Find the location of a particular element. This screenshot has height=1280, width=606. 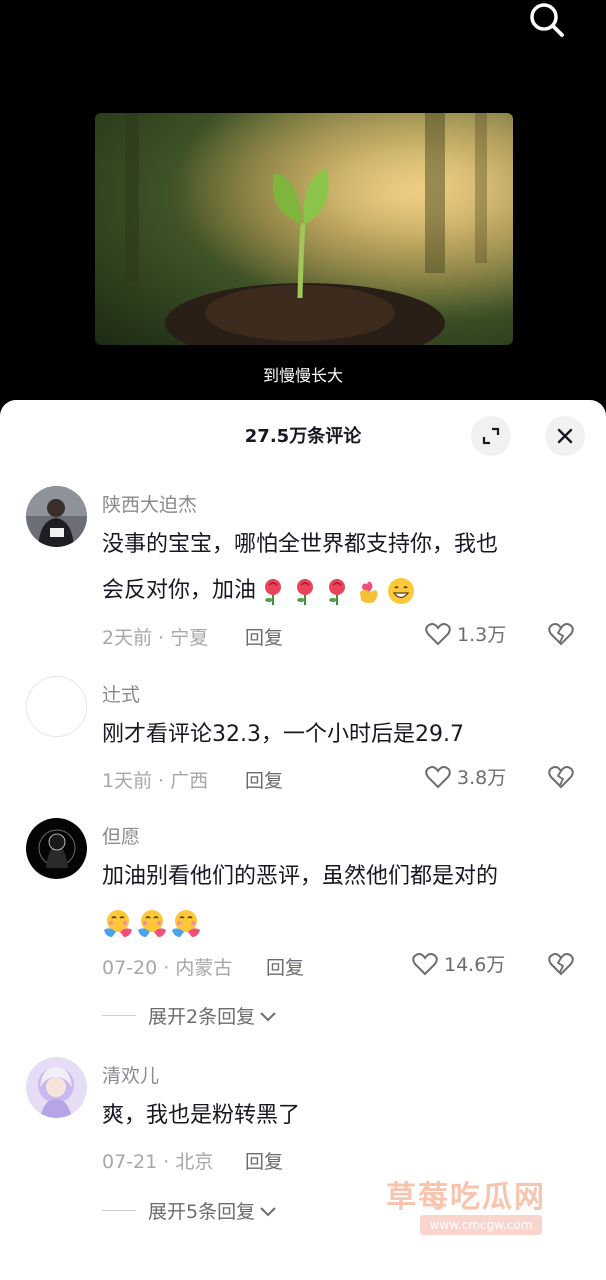

video-subtitle: 到慢慢长大 is located at coordinates (302, 375).